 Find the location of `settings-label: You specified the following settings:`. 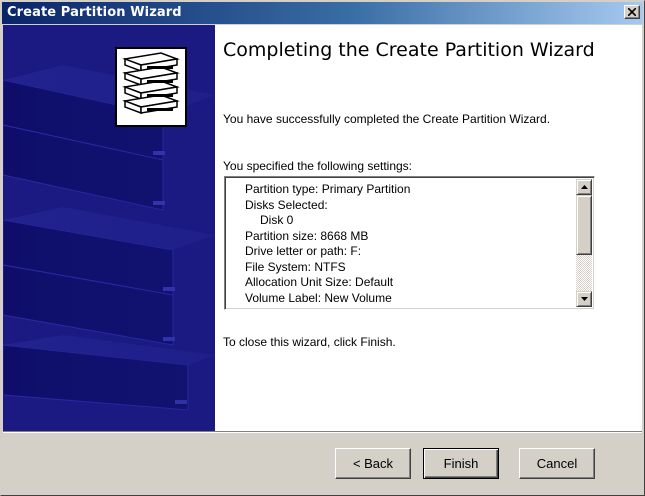

settings-label: You specified the following settings: is located at coordinates (318, 166).